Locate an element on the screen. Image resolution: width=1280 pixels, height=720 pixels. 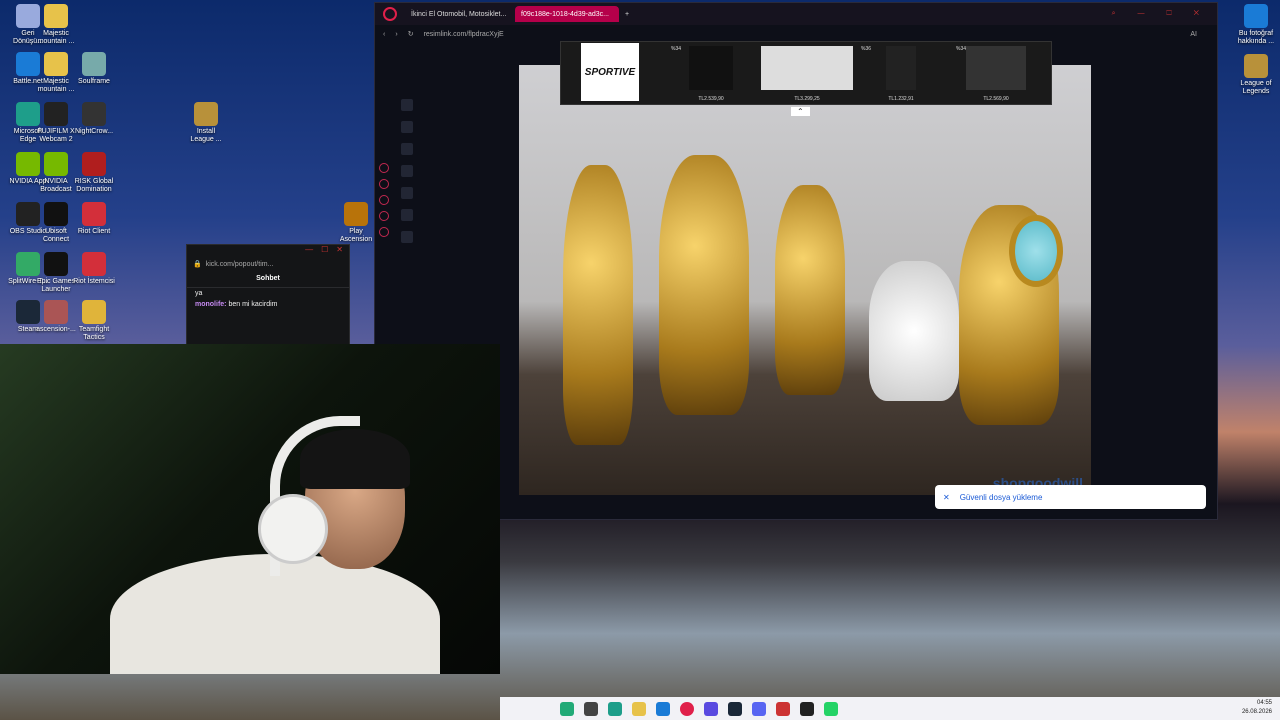
desktop-icon-label: Play Ascension is located at coordinates (356, 235).